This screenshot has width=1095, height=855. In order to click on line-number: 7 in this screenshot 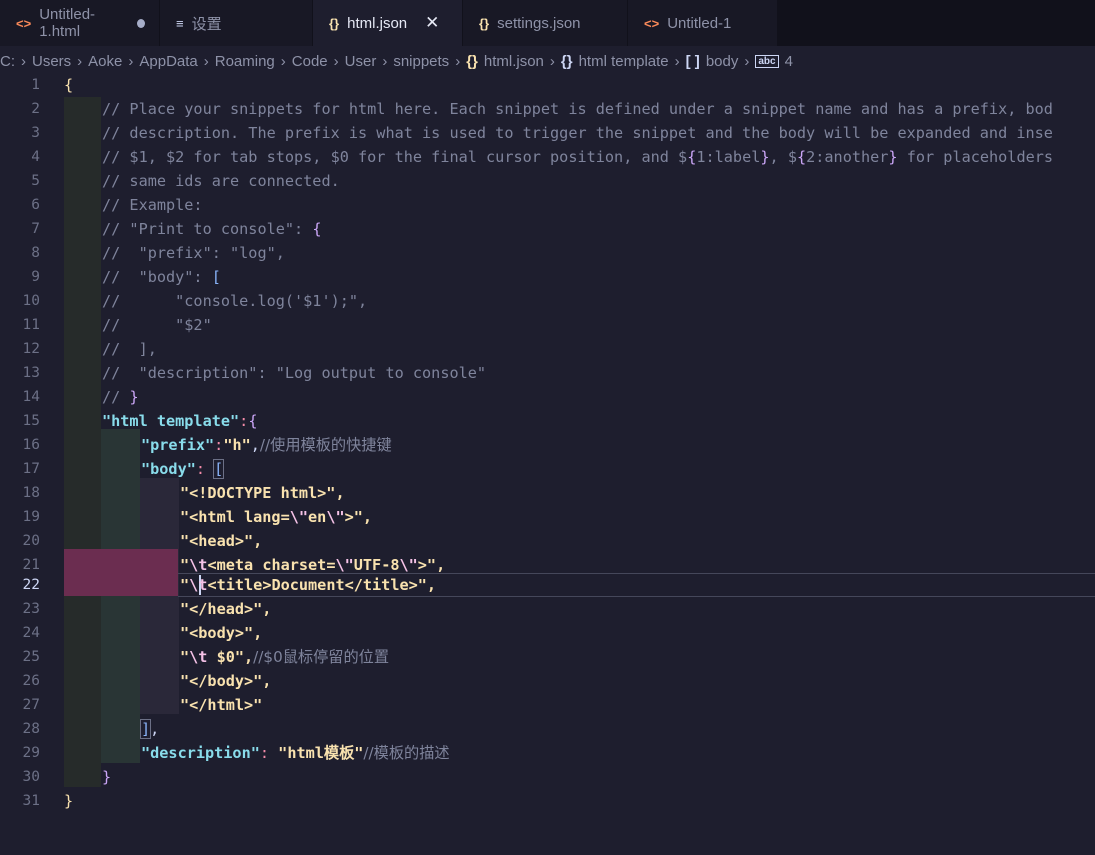, I will do `click(35, 229)`.